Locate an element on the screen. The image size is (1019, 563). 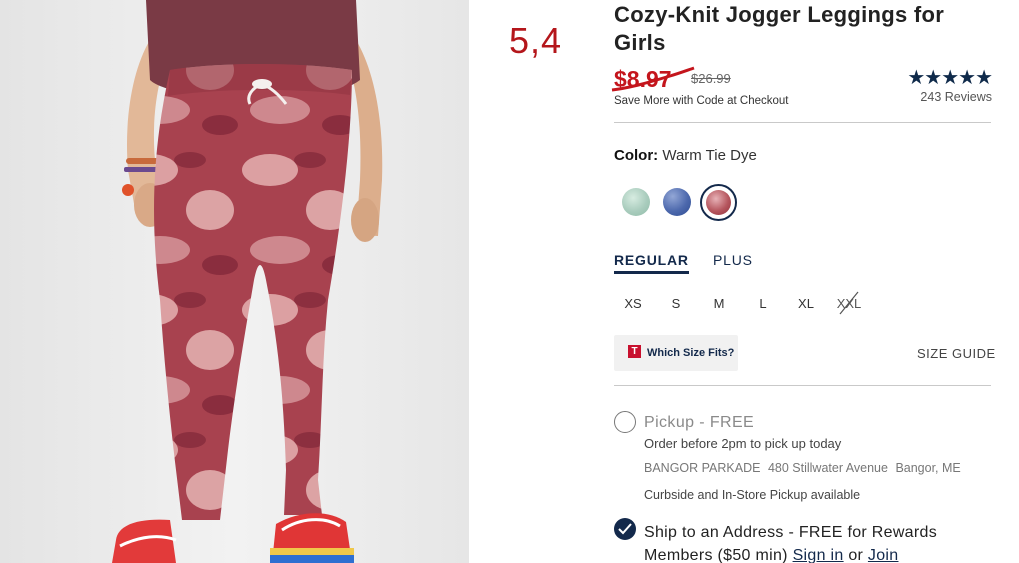
swatch-blue-tie-dye is located at coordinates (677, 202).